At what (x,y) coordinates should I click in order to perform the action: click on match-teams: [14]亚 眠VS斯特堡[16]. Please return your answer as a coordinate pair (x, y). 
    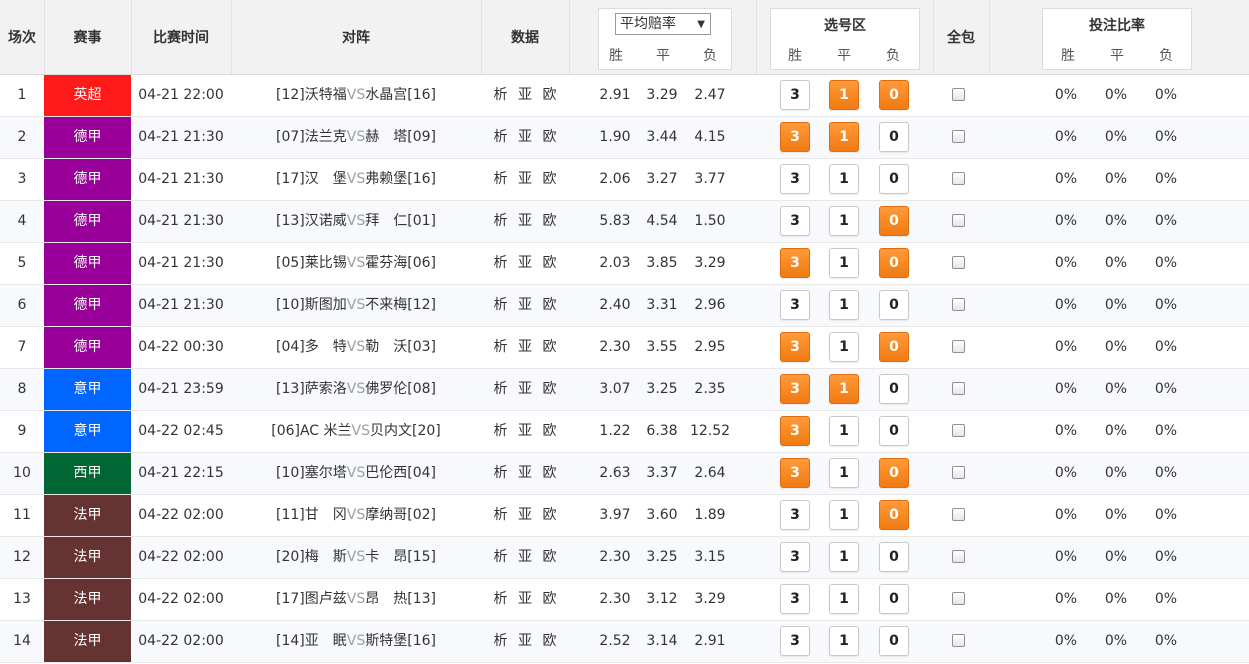
    Looking at the image, I should click on (356, 641).